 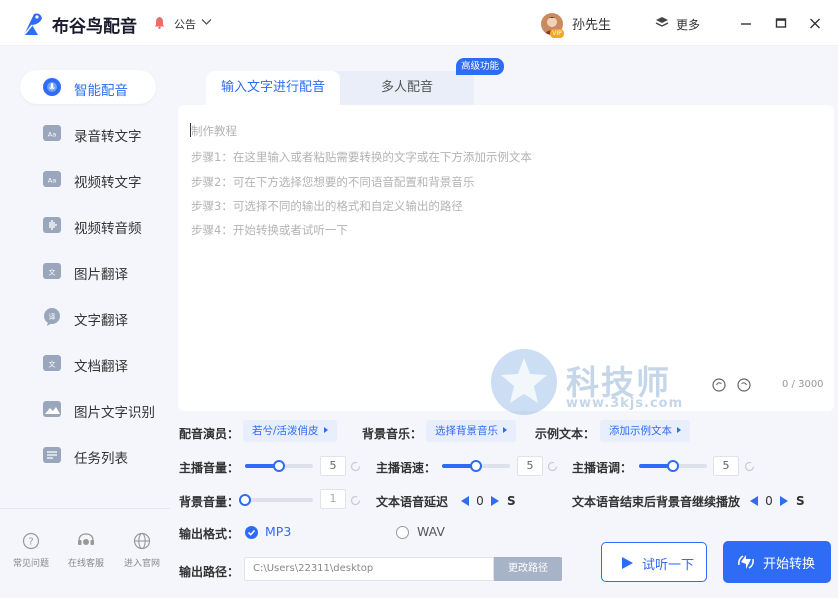 What do you see at coordinates (505, 430) in the screenshot?
I see `caret-right-icon` at bounding box center [505, 430].